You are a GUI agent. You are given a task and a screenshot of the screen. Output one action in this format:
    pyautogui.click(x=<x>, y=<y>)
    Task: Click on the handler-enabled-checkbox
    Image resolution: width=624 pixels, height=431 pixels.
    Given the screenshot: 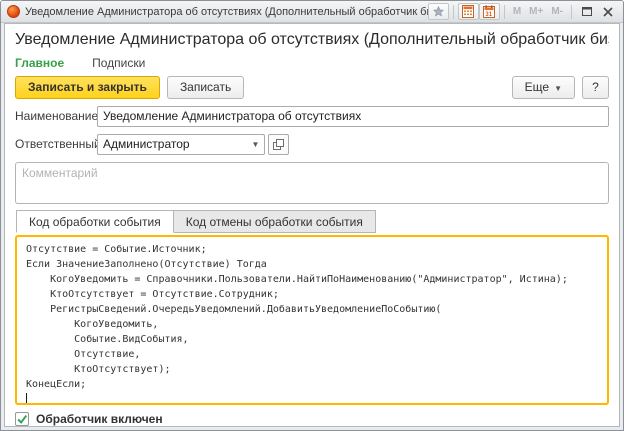 What is the action you would take?
    pyautogui.click(x=22, y=419)
    